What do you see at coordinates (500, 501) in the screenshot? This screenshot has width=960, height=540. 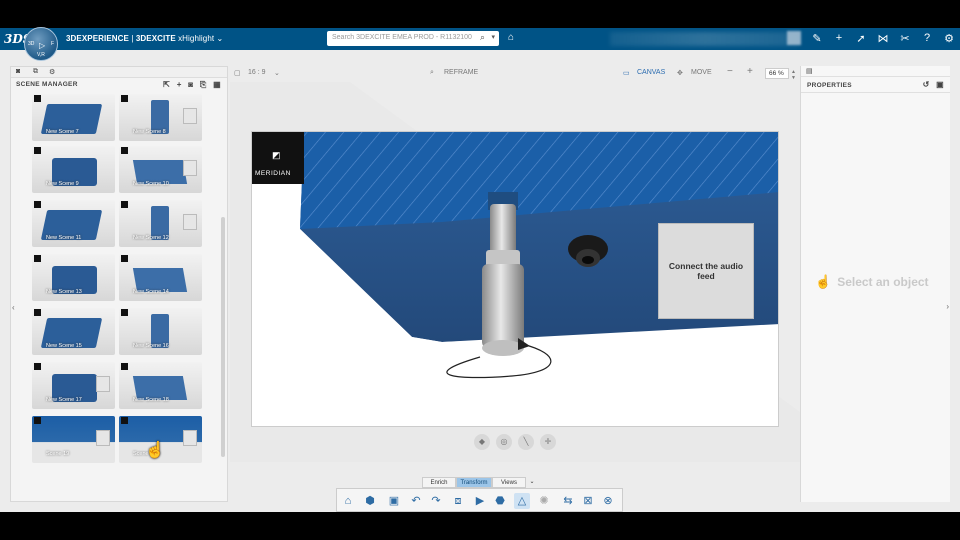 I see `object-icon: ⬣` at bounding box center [500, 501].